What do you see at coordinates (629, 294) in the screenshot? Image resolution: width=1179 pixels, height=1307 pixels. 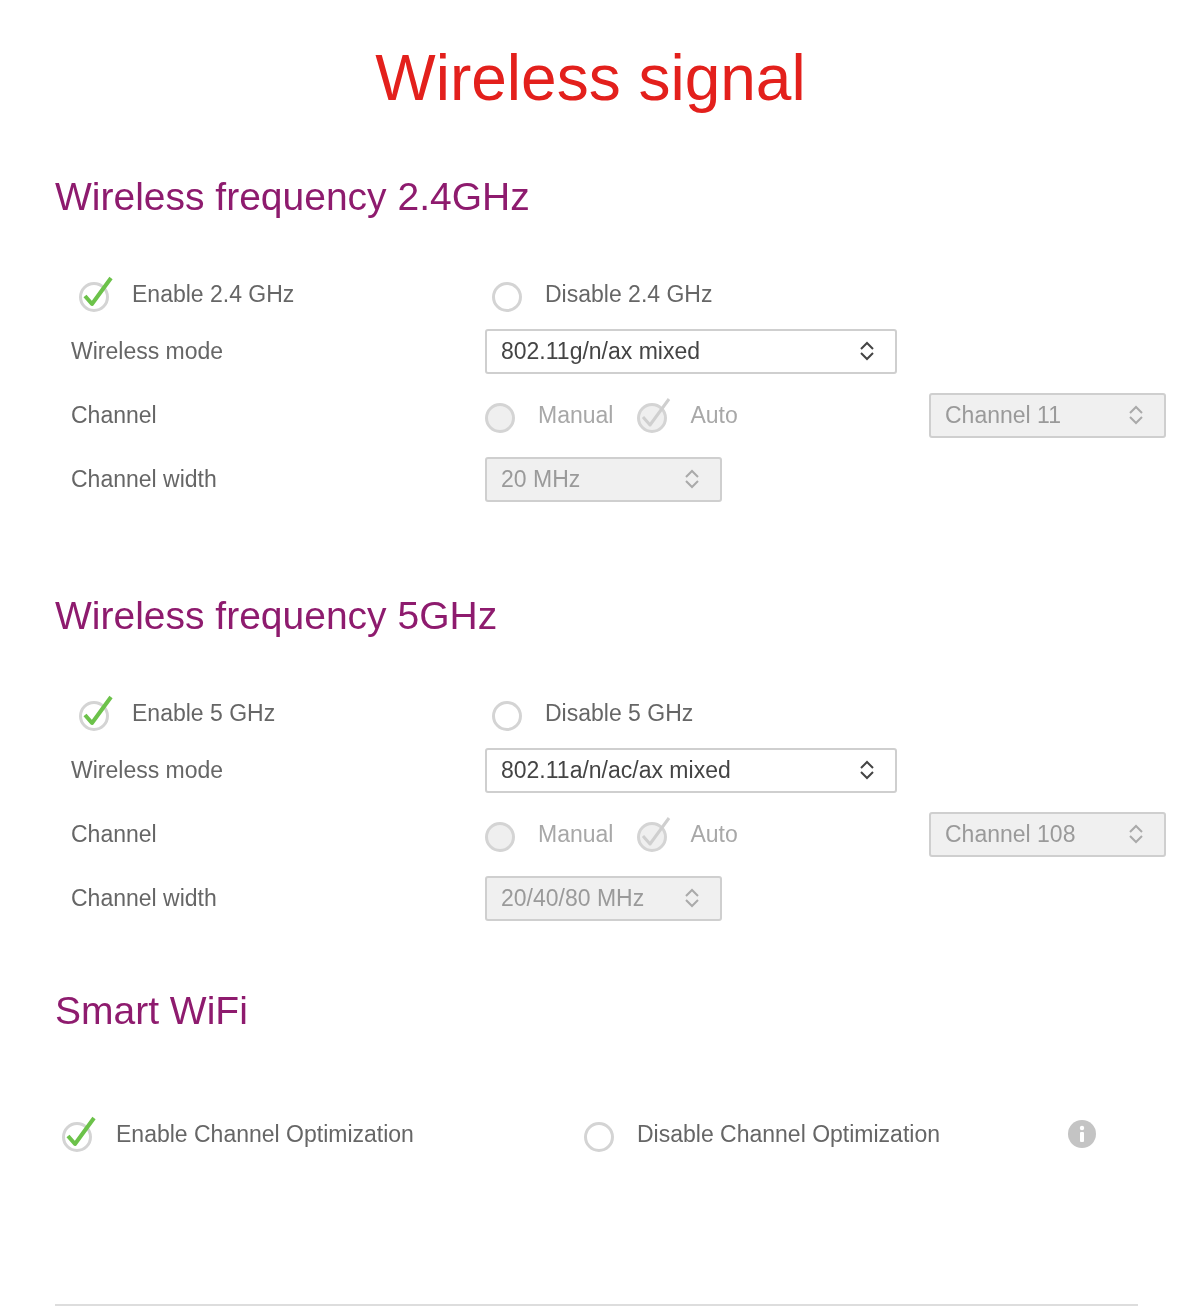 I see `option-label: Disable 2.4 GHz` at bounding box center [629, 294].